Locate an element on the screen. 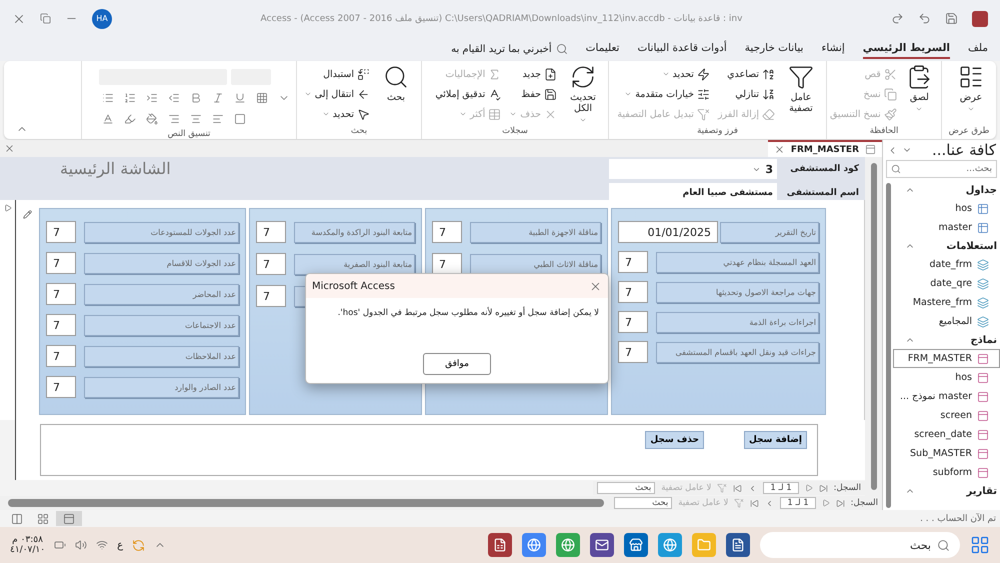  ribbon-button: تصاعدي is located at coordinates (746, 74).